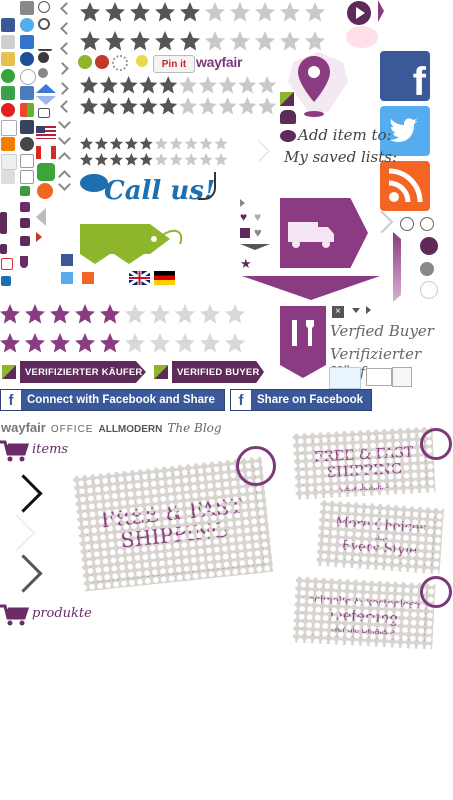 This screenshot has height=800, width=453. What do you see at coordinates (88, 278) in the screenshot?
I see `rss-small-icon` at bounding box center [88, 278].